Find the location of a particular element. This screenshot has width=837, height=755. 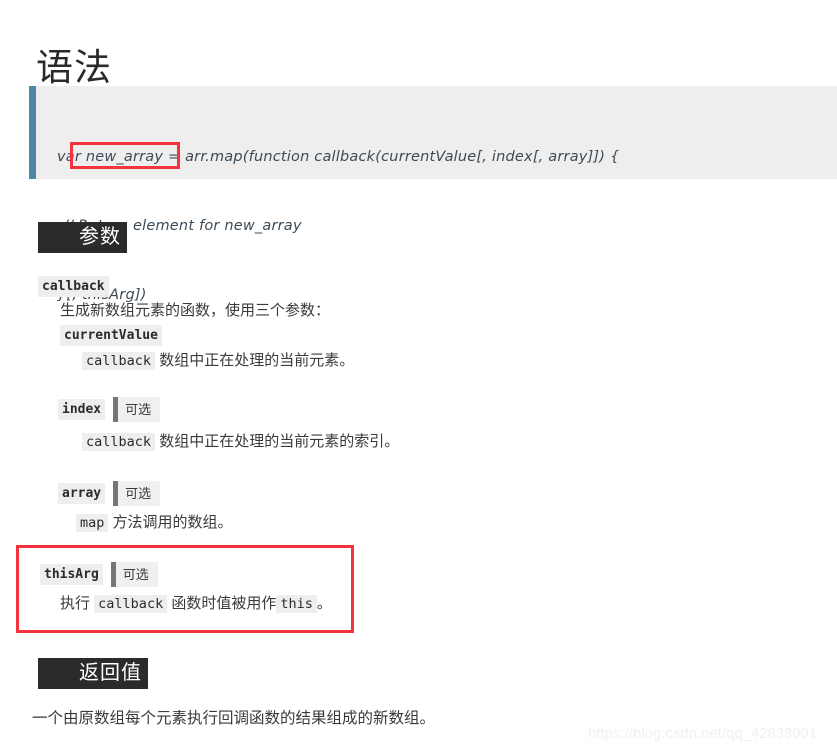

thisarg-highlight-annotation is located at coordinates (185, 589).